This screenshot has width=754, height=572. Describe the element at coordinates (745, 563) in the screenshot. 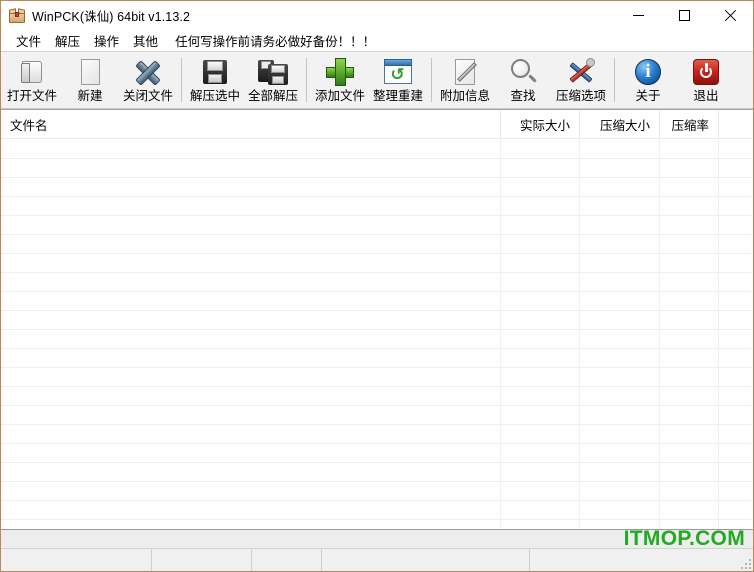

I see `resize-grip-icon` at that location.